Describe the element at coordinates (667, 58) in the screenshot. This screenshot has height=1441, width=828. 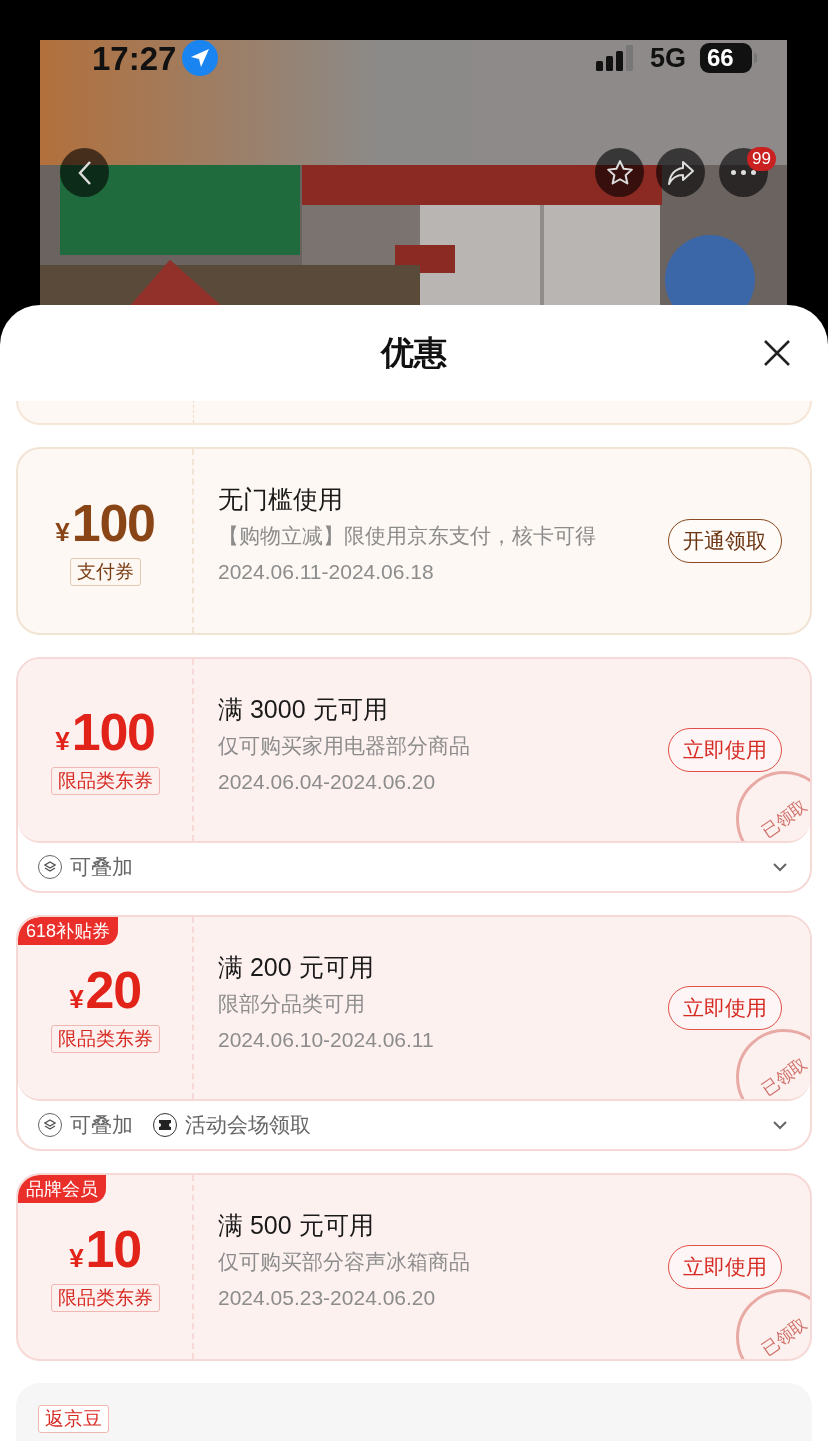
I see `network-label: 5G` at that location.